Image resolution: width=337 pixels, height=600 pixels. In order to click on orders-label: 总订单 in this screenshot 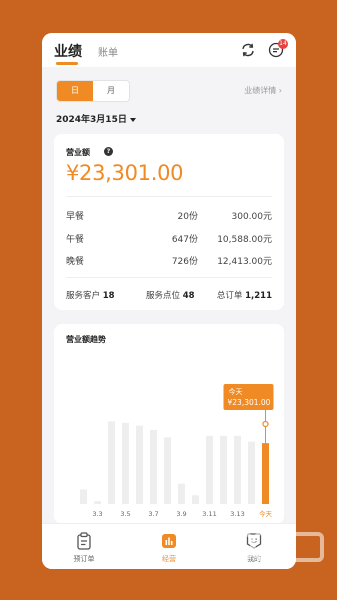, I will do `click(229, 296)`.